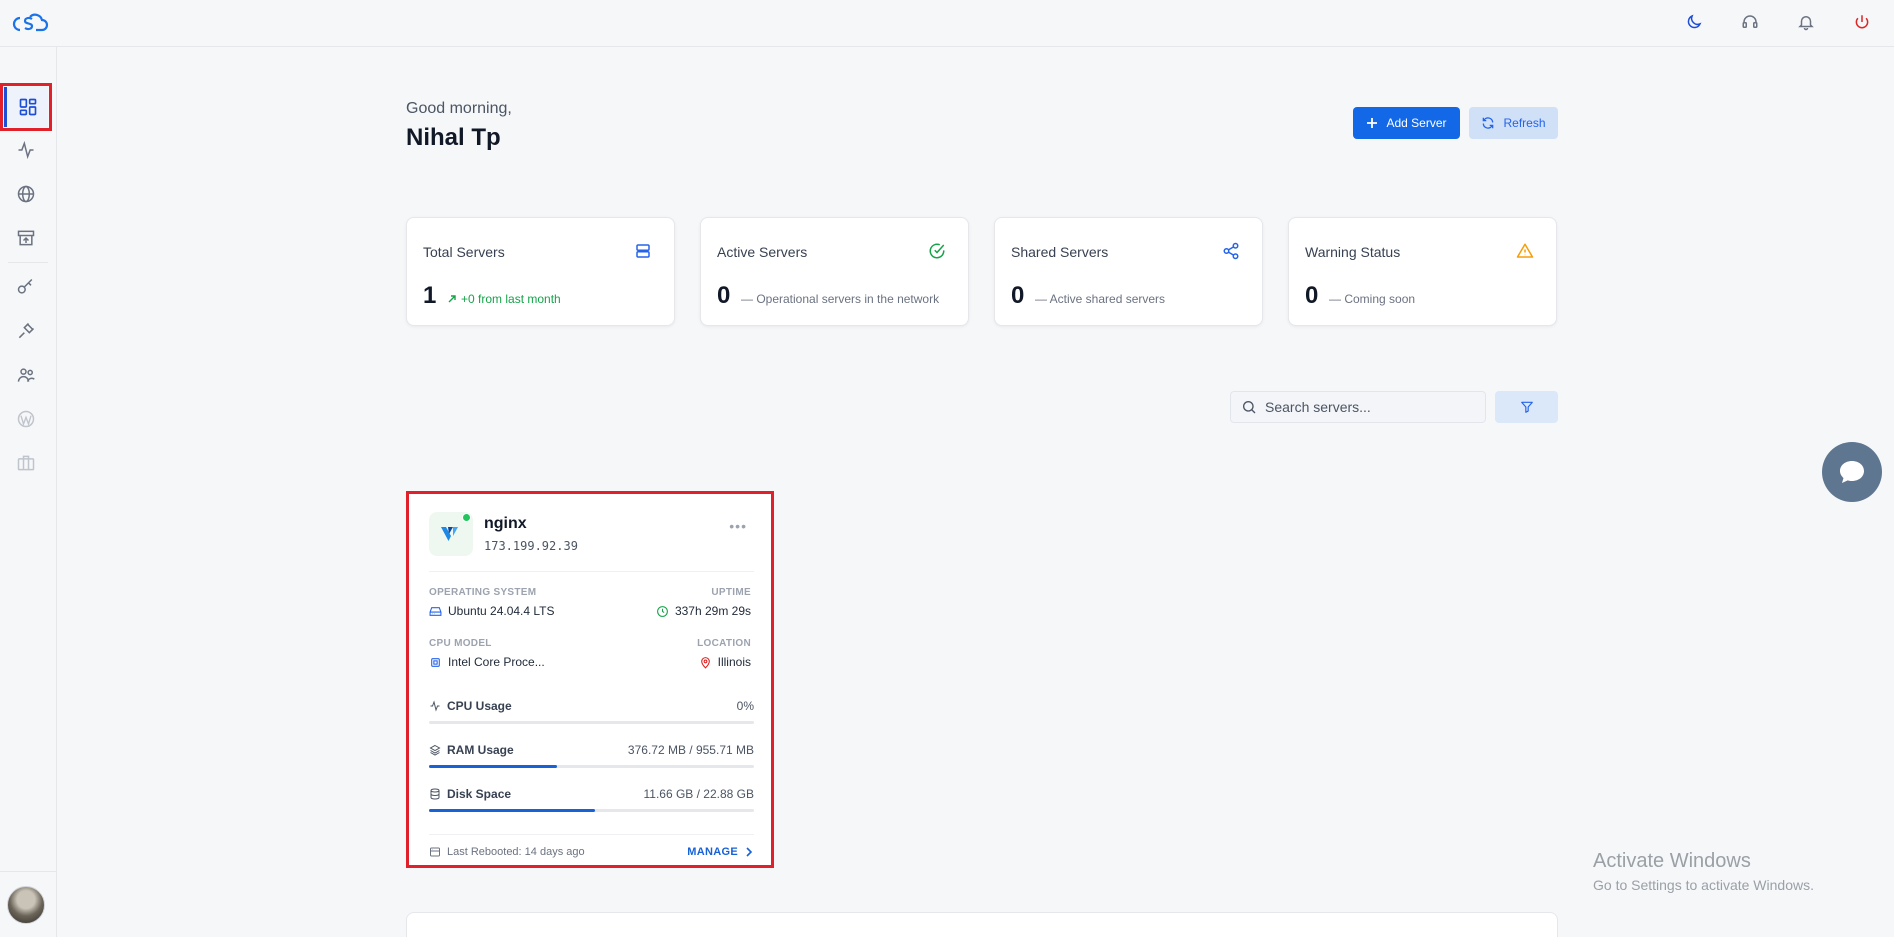 This screenshot has height=937, width=1894. I want to click on add-server-button: Add Server, so click(1406, 123).